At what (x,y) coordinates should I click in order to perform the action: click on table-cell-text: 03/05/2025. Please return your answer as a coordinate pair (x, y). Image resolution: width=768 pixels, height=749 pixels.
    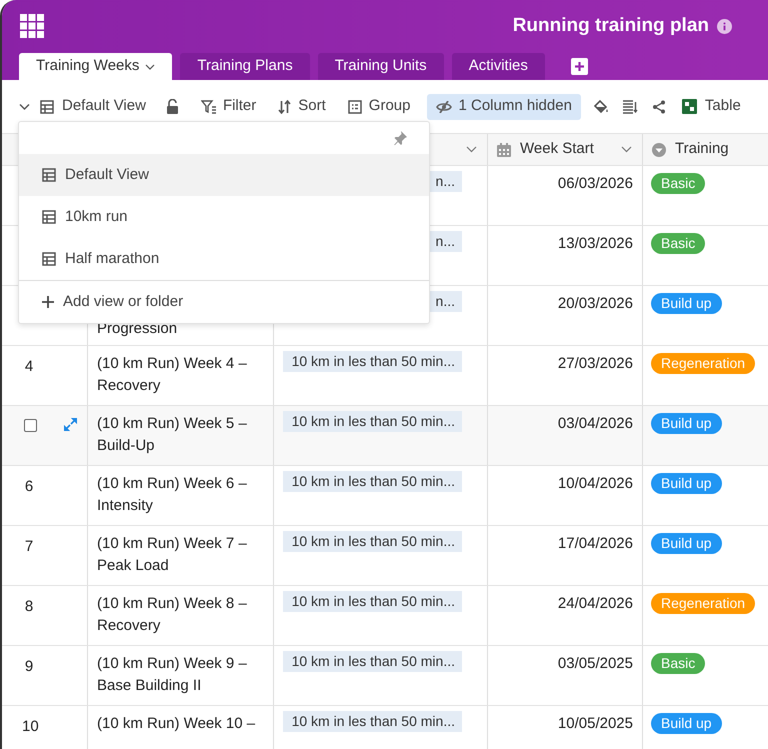
    Looking at the image, I should click on (595, 664).